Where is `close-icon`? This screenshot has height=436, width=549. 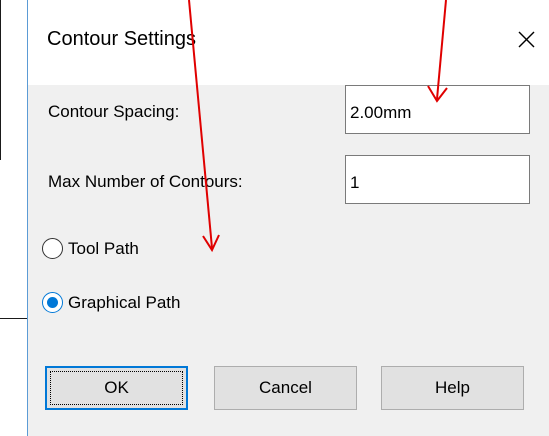 close-icon is located at coordinates (526, 39).